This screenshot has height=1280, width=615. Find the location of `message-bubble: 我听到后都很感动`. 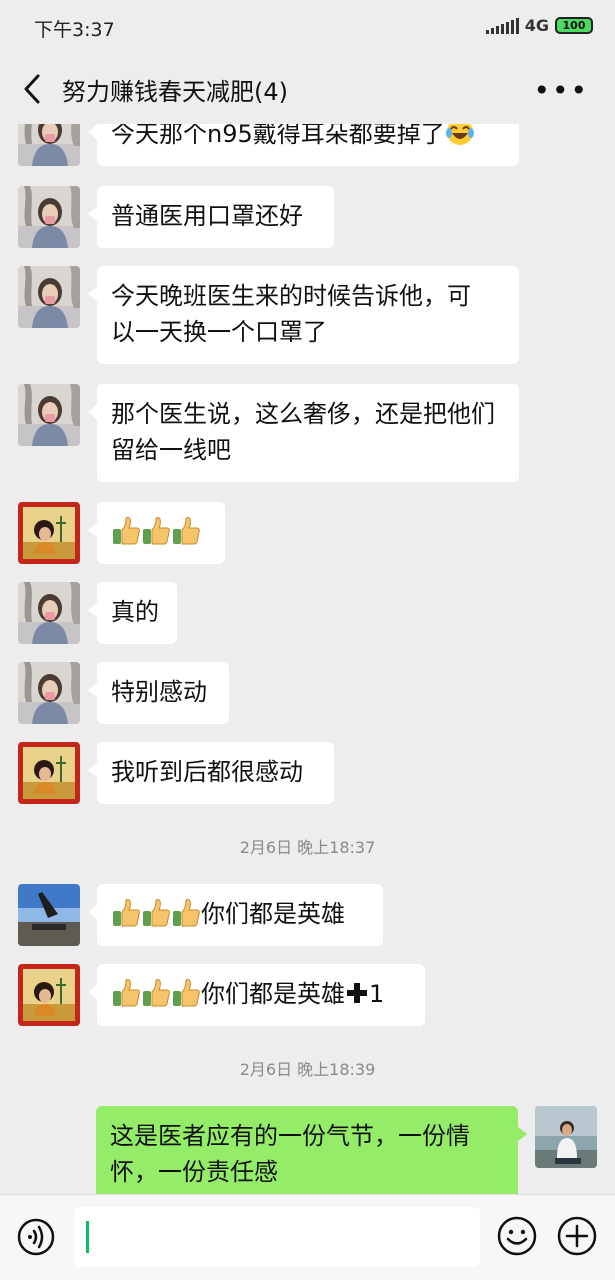

message-bubble: 我听到后都很感动 is located at coordinates (211, 773).